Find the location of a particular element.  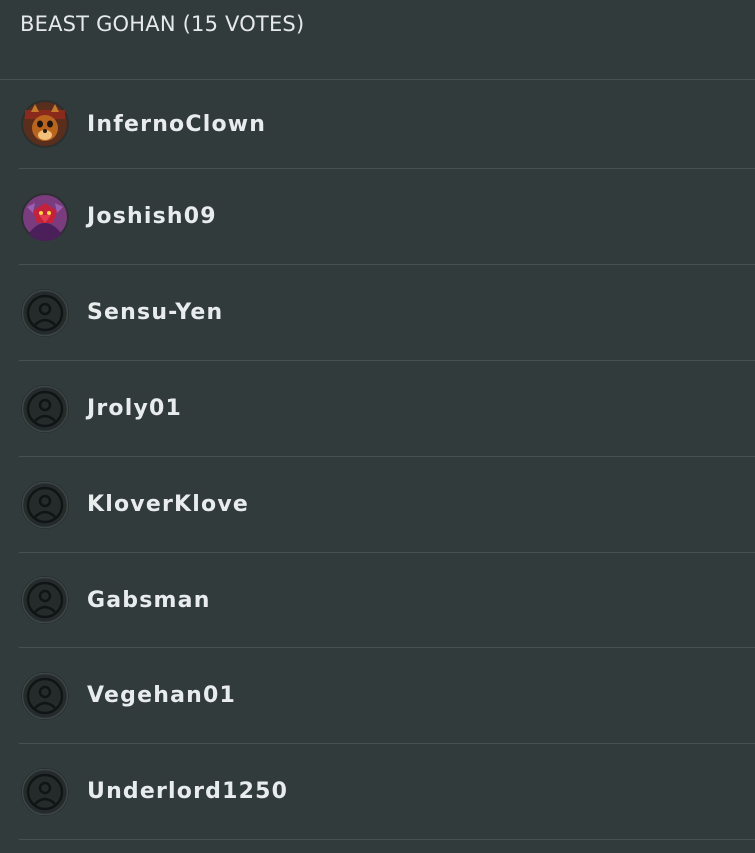

votes-title: BEAST GOHAN (15 VOTES) is located at coordinates (162, 24).